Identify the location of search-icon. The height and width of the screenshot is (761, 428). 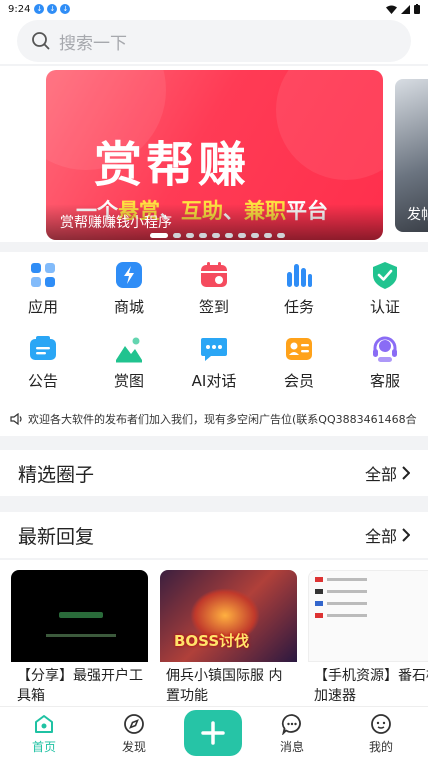
(41, 41).